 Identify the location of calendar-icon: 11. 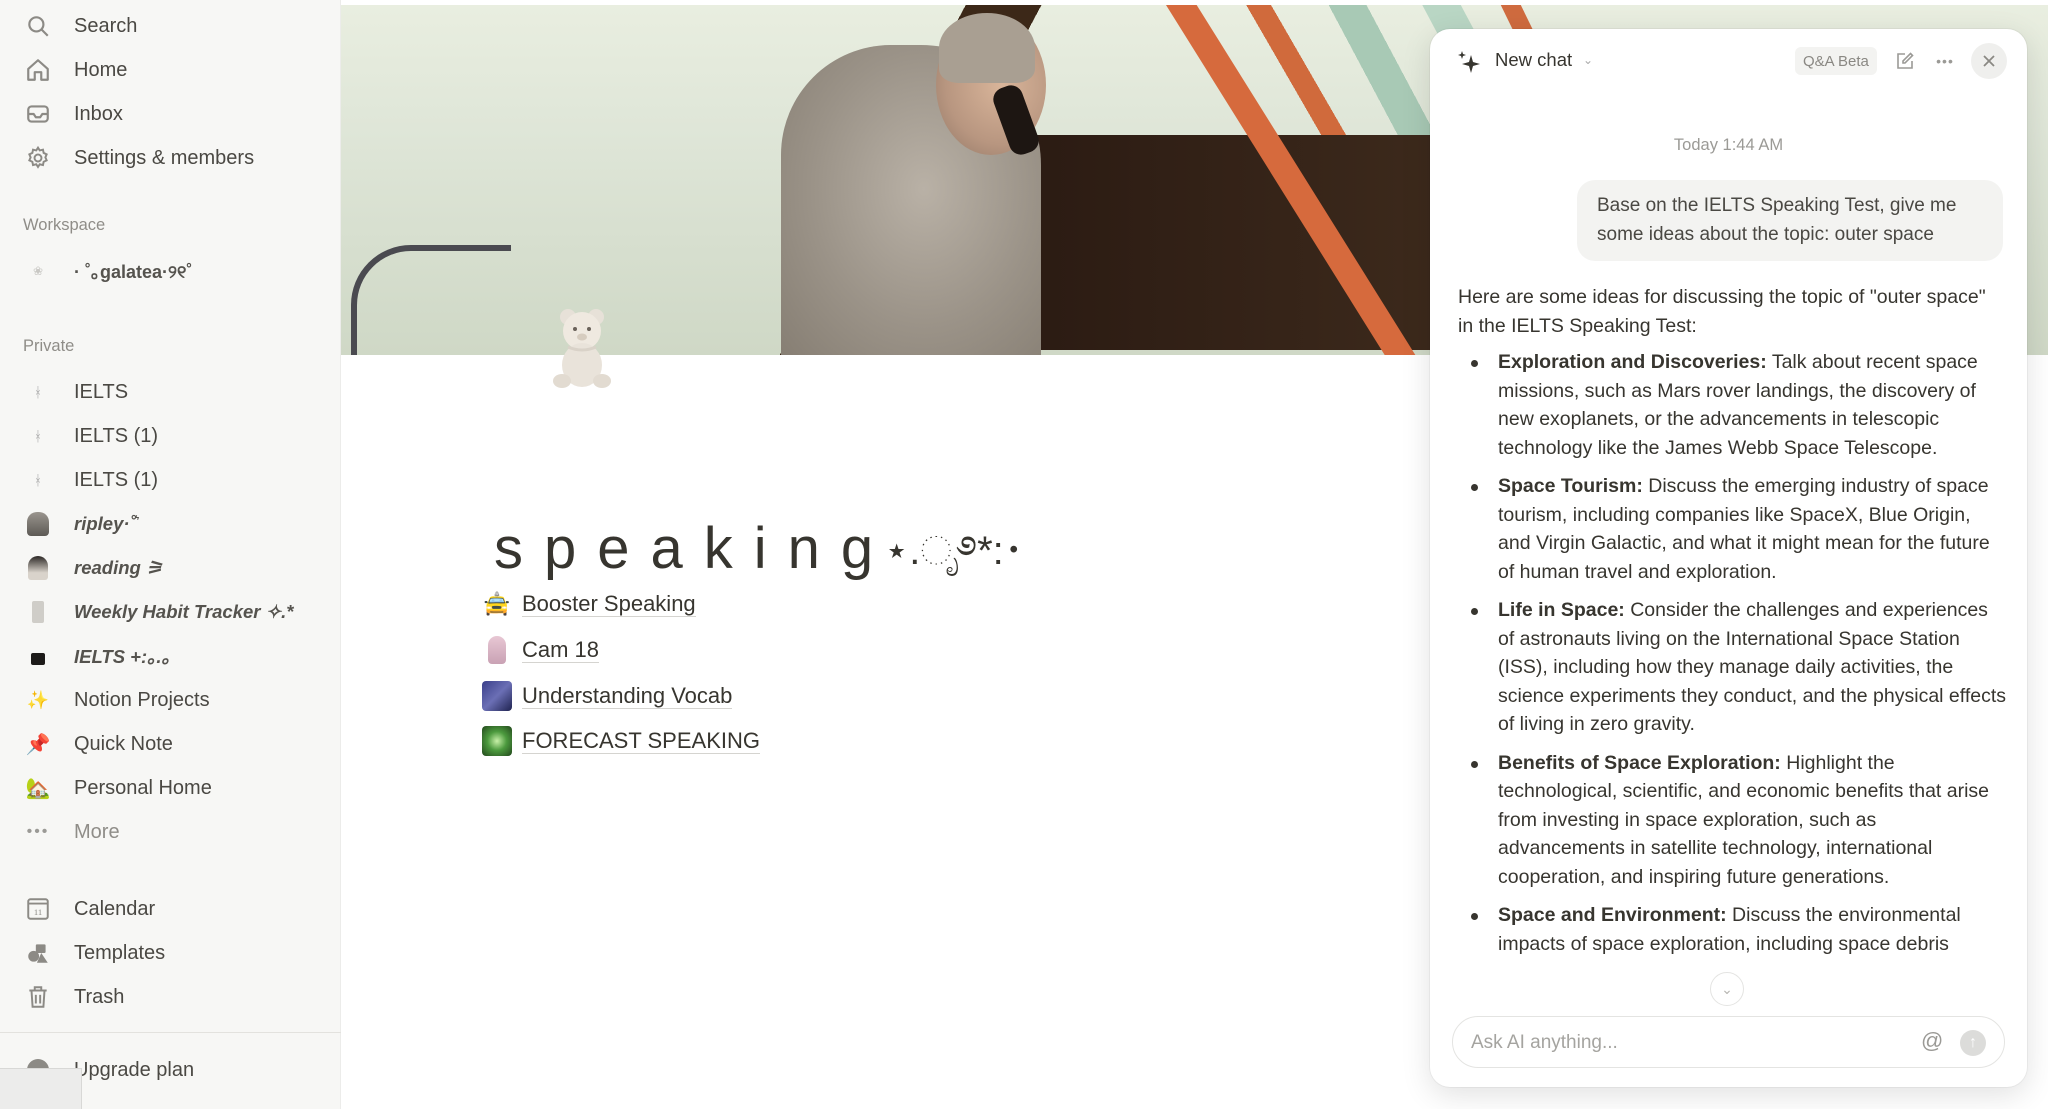
(38, 909).